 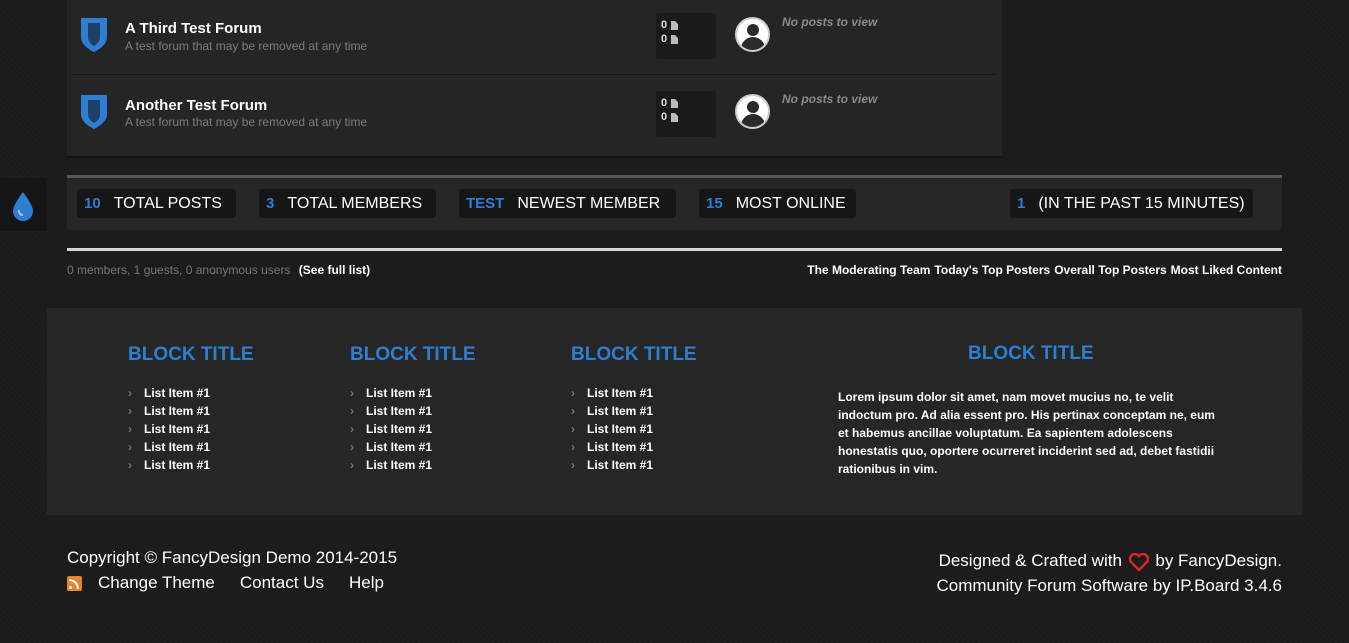 What do you see at coordinates (674, 249) in the screenshot?
I see `divider` at bounding box center [674, 249].